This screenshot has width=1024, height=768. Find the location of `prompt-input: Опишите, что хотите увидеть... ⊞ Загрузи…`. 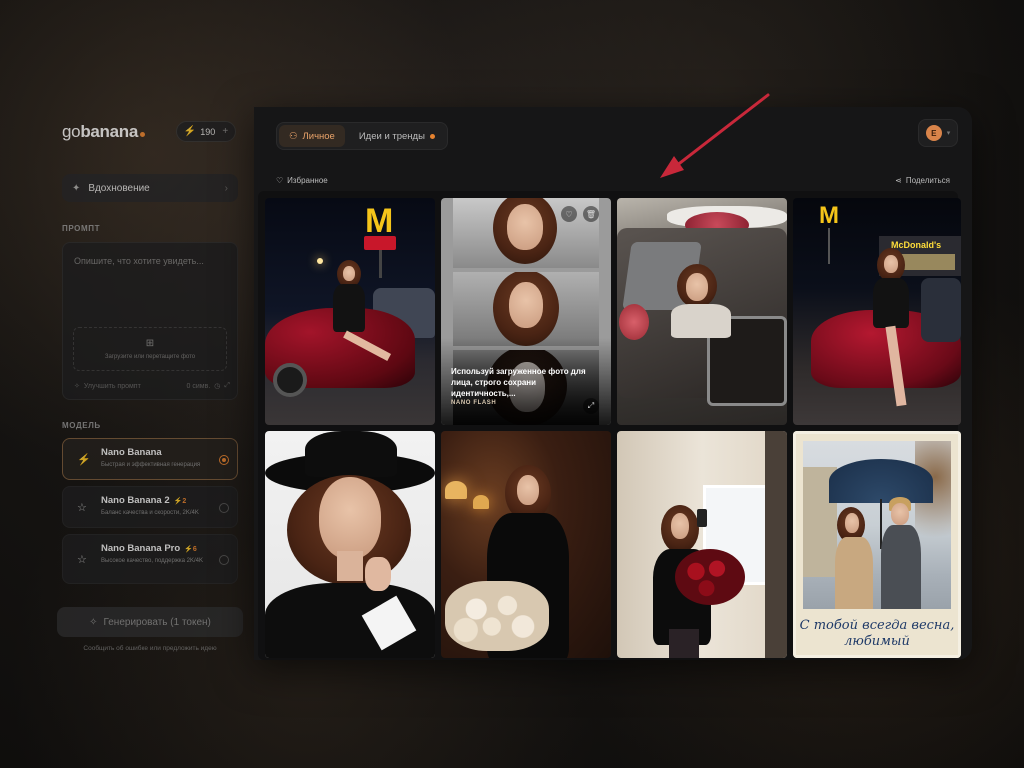

prompt-input: Опишите, что хотите увидеть... ⊞ Загрузи… is located at coordinates (150, 321).